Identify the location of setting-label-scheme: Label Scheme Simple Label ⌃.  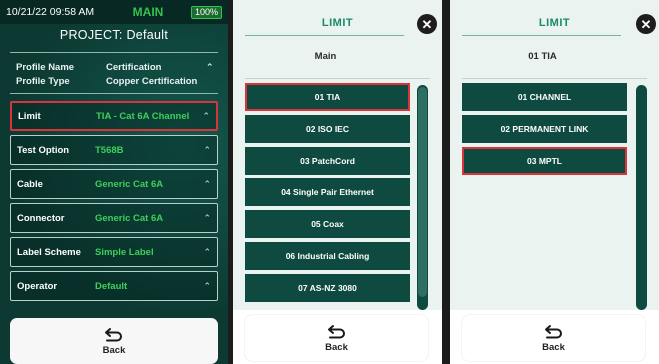
(114, 252).